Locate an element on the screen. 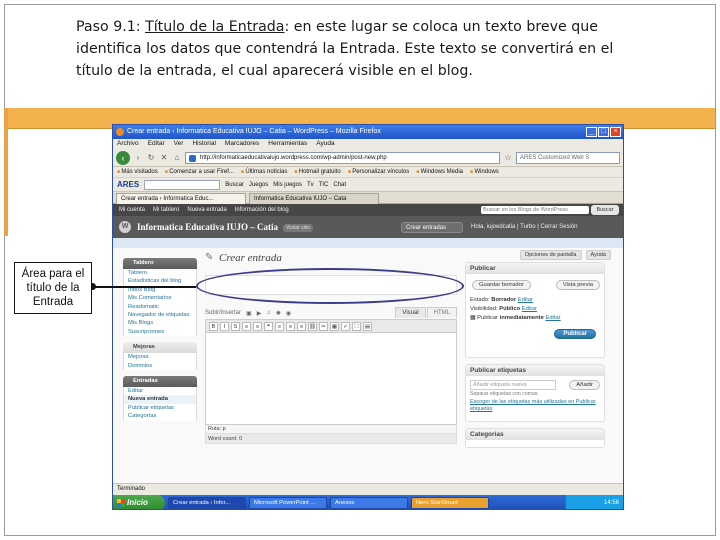  reload-icon: ↻ is located at coordinates (151, 158).